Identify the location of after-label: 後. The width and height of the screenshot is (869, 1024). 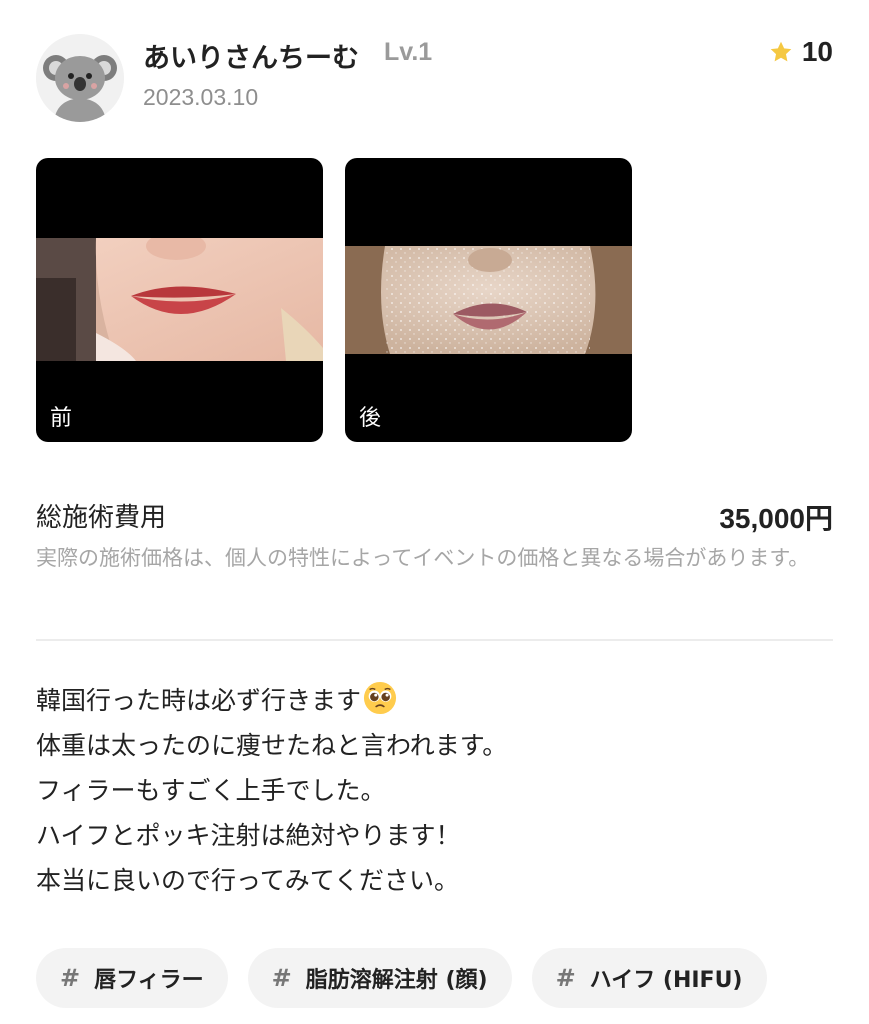
(370, 418).